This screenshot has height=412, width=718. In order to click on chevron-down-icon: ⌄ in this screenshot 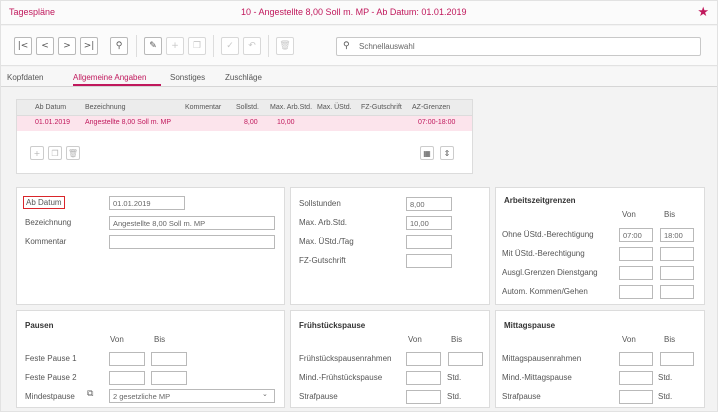, I will do `click(265, 394)`.